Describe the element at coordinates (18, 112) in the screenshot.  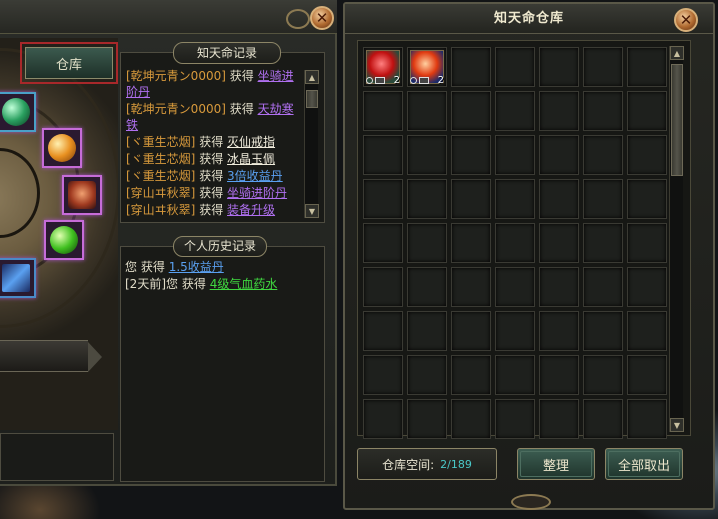
I see `gem-slot-teal` at that location.